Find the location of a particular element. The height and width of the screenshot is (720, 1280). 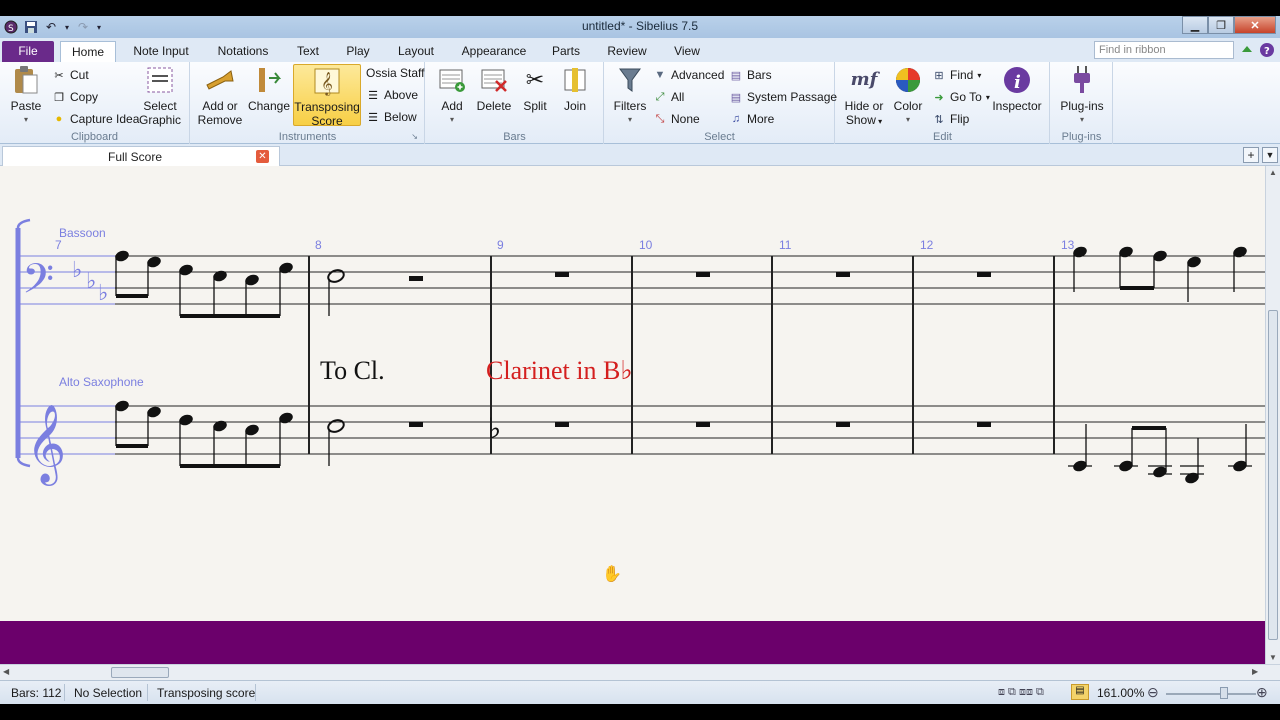

scroll-up-icon: ▲ is located at coordinates (1273, 172).